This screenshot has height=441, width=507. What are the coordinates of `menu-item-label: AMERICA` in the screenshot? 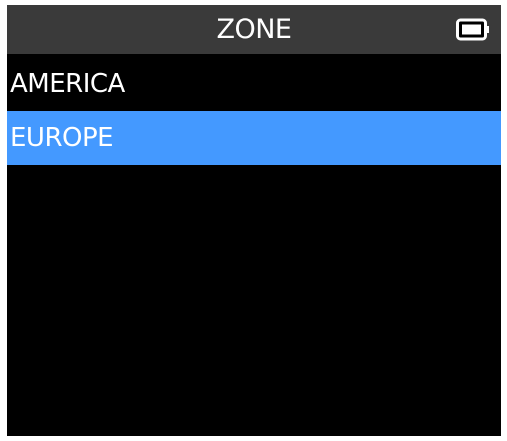 It's located at (67, 84).